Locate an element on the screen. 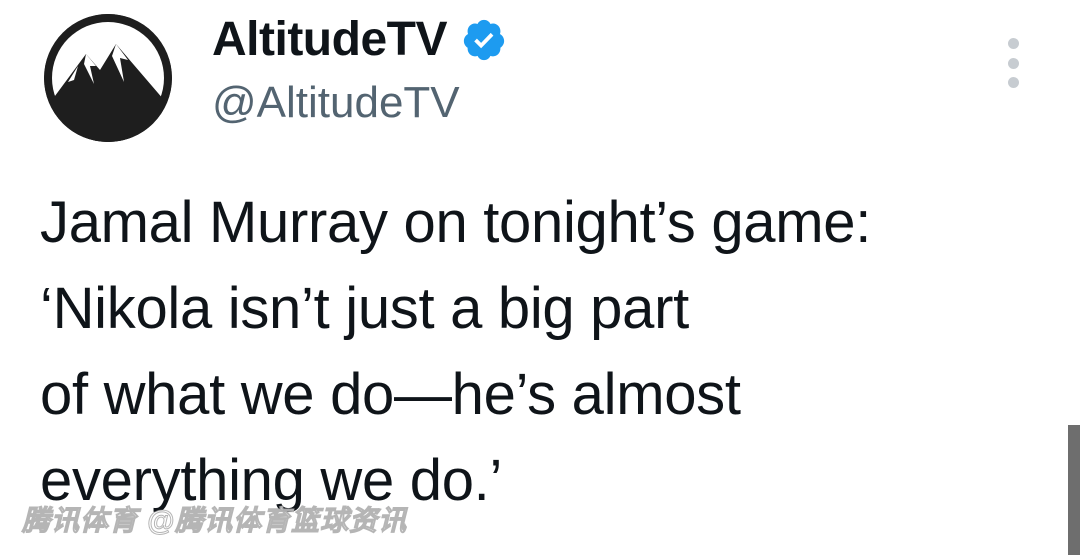 This screenshot has width=1080, height=555. verified-badge-icon is located at coordinates (484, 40).